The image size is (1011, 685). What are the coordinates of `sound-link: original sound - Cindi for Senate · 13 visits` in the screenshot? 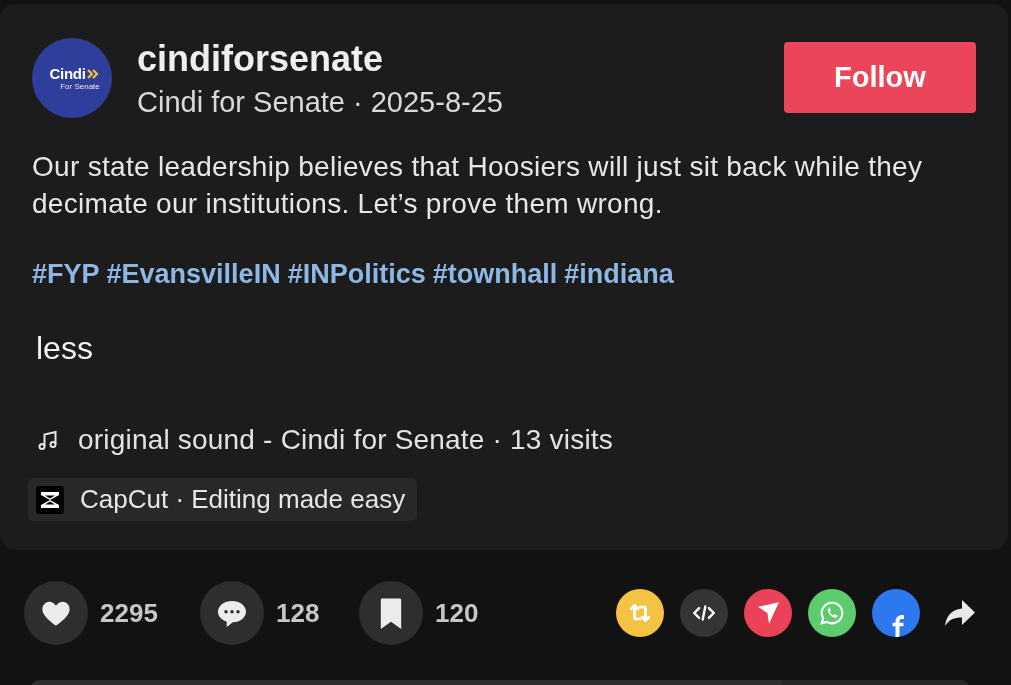 It's located at (346, 439).